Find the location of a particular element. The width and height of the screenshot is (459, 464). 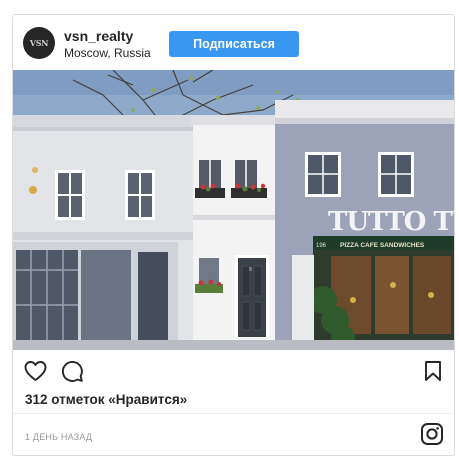

username: vsn_realty is located at coordinates (98, 36).